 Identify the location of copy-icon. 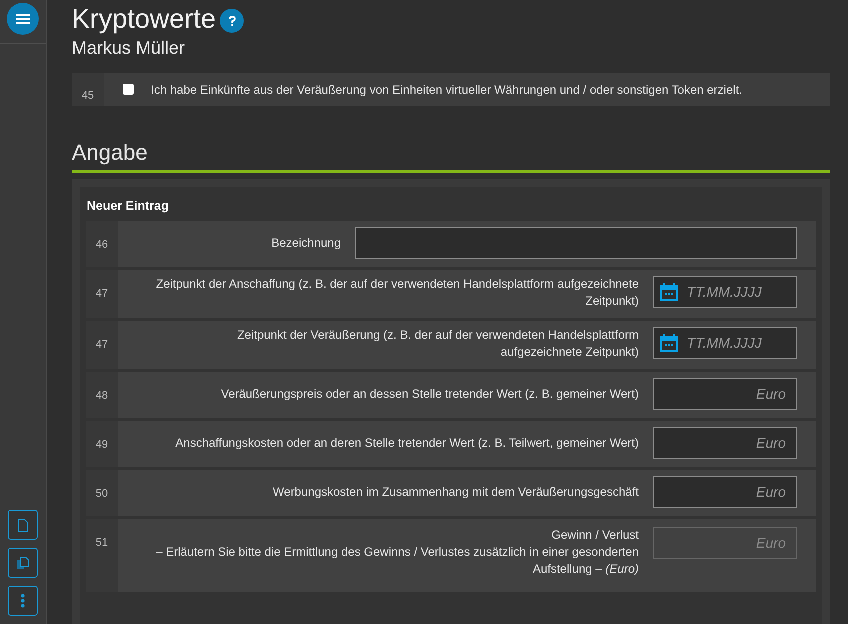
(23, 563).